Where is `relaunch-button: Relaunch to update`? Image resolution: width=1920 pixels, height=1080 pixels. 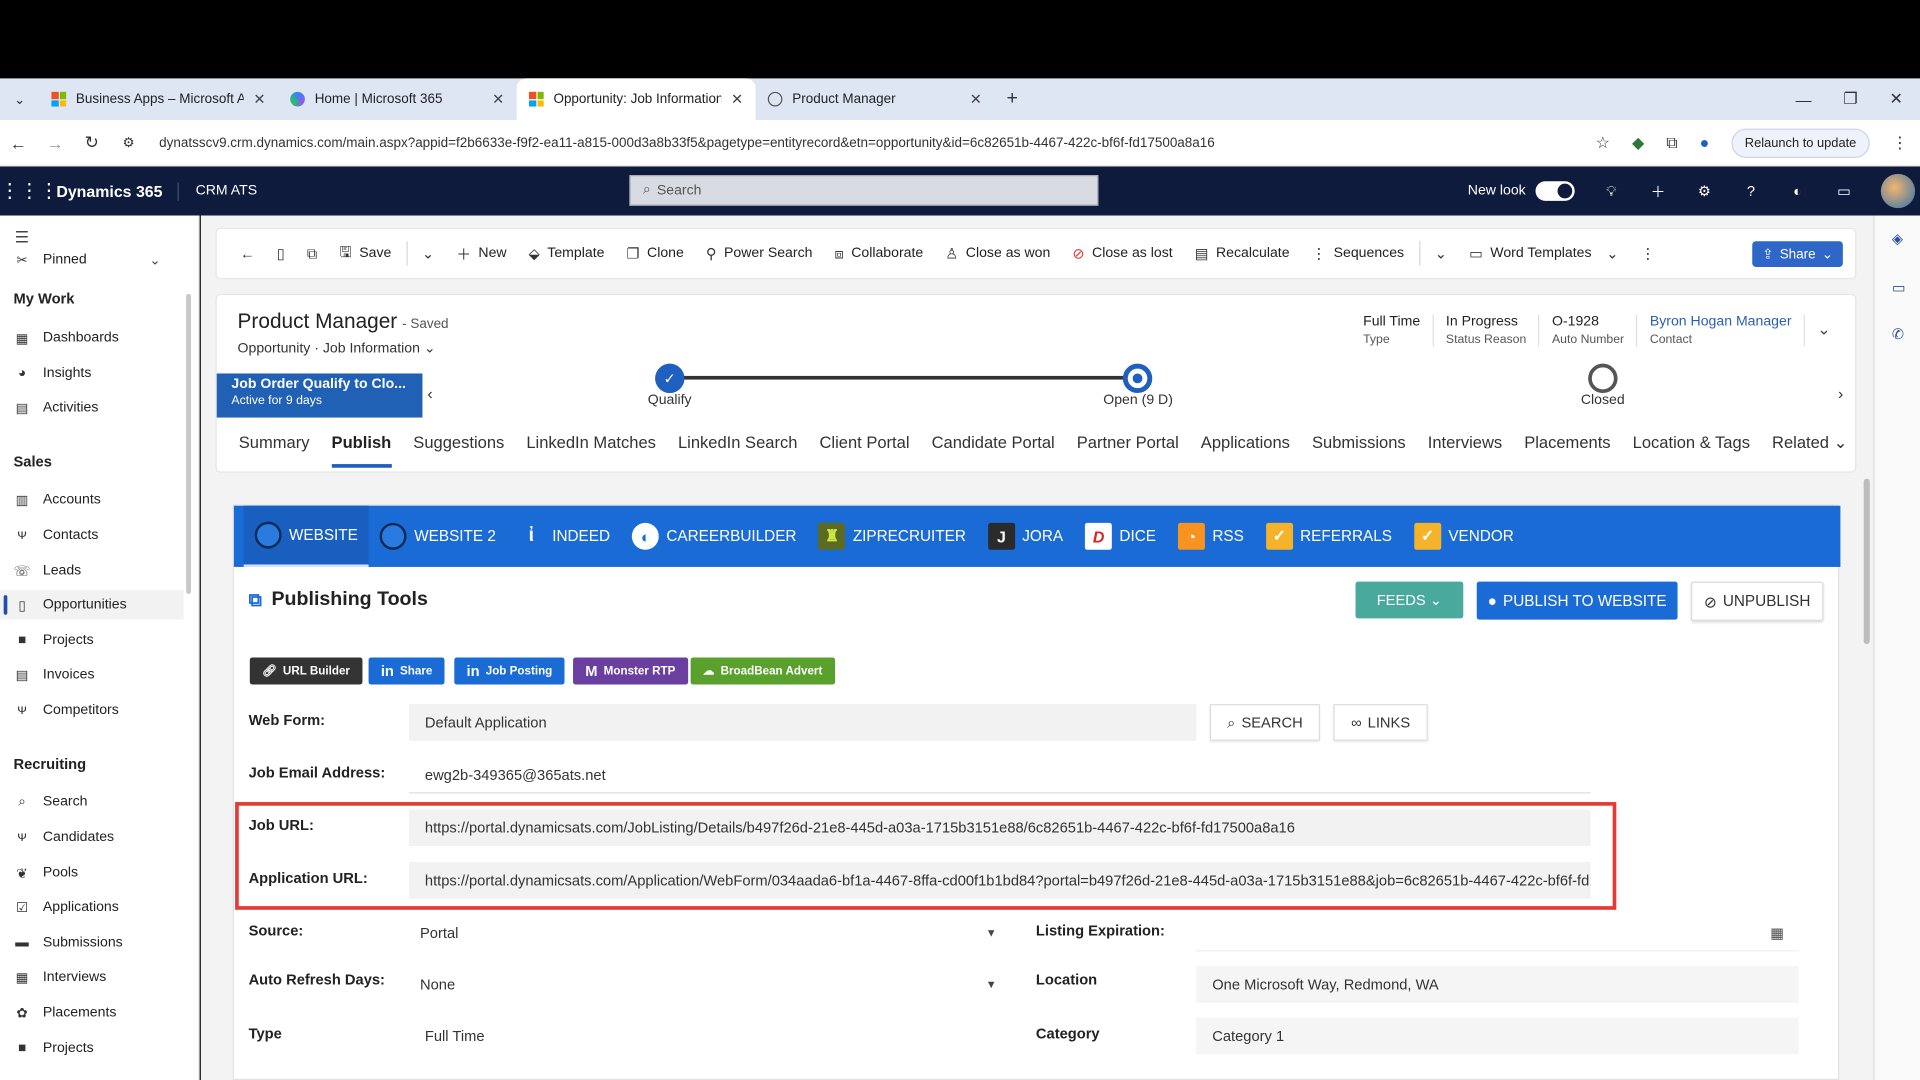
relaunch-button: Relaunch to update is located at coordinates (1800, 142).